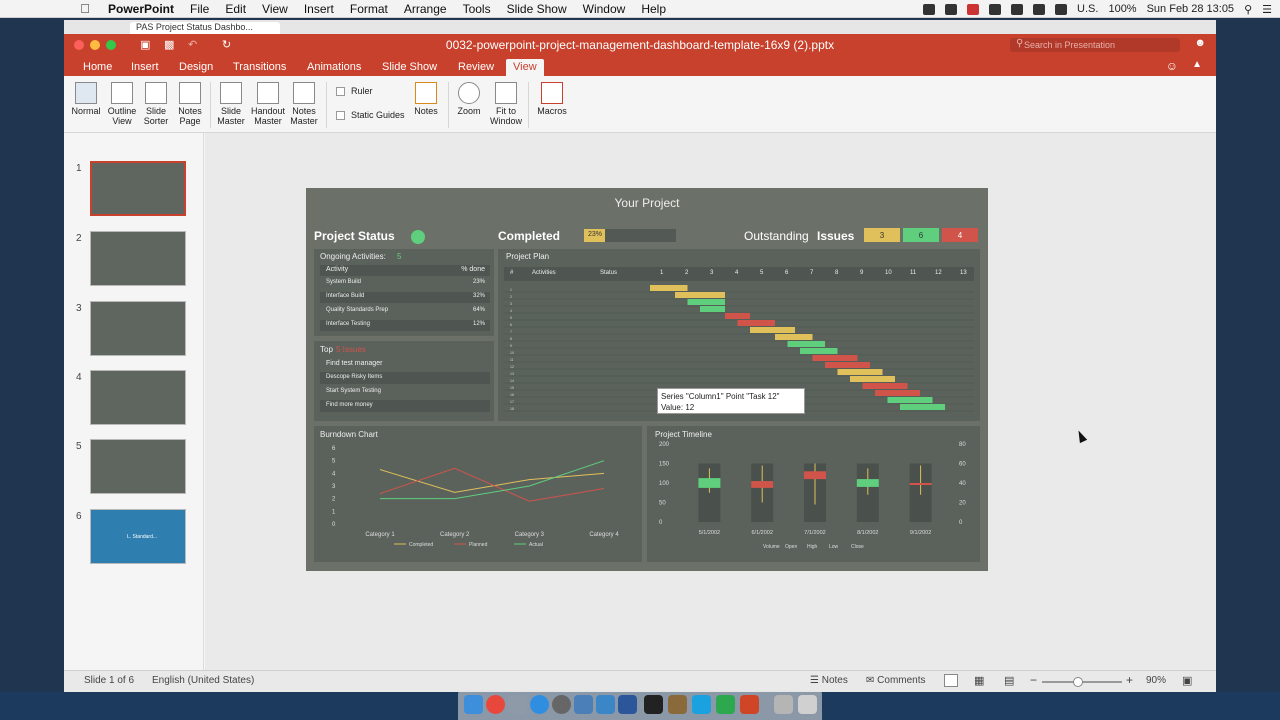 The width and height of the screenshot is (1280, 720). I want to click on slide-master-button: Slide Master, so click(231, 104).